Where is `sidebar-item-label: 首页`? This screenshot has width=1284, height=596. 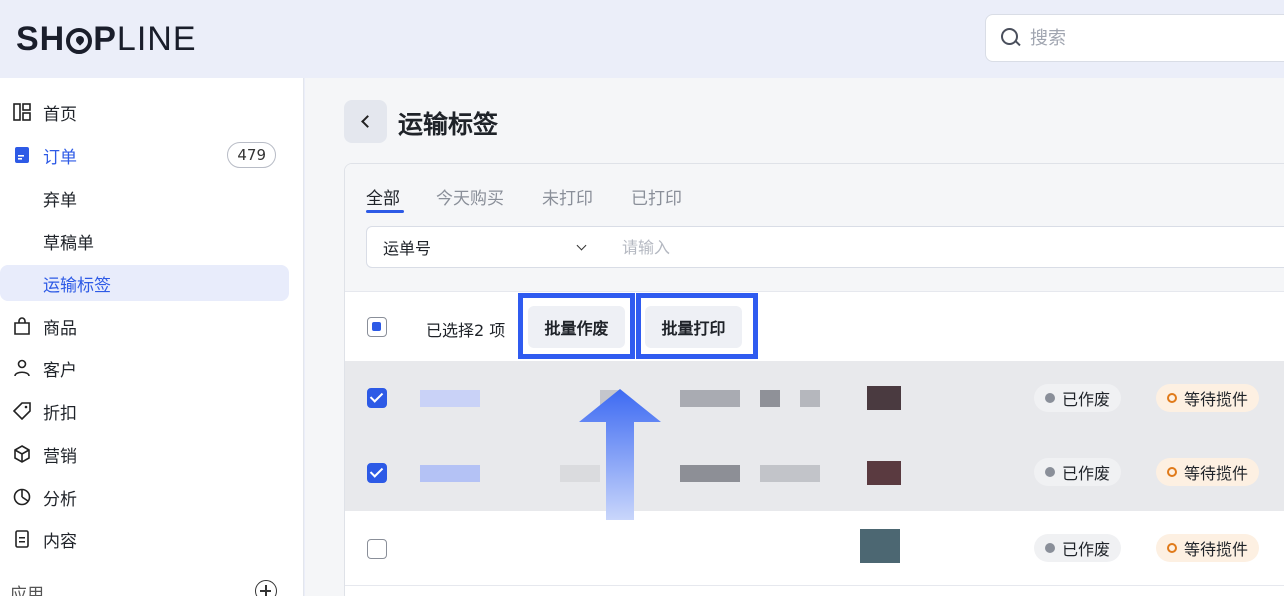 sidebar-item-label: 首页 is located at coordinates (60, 114).